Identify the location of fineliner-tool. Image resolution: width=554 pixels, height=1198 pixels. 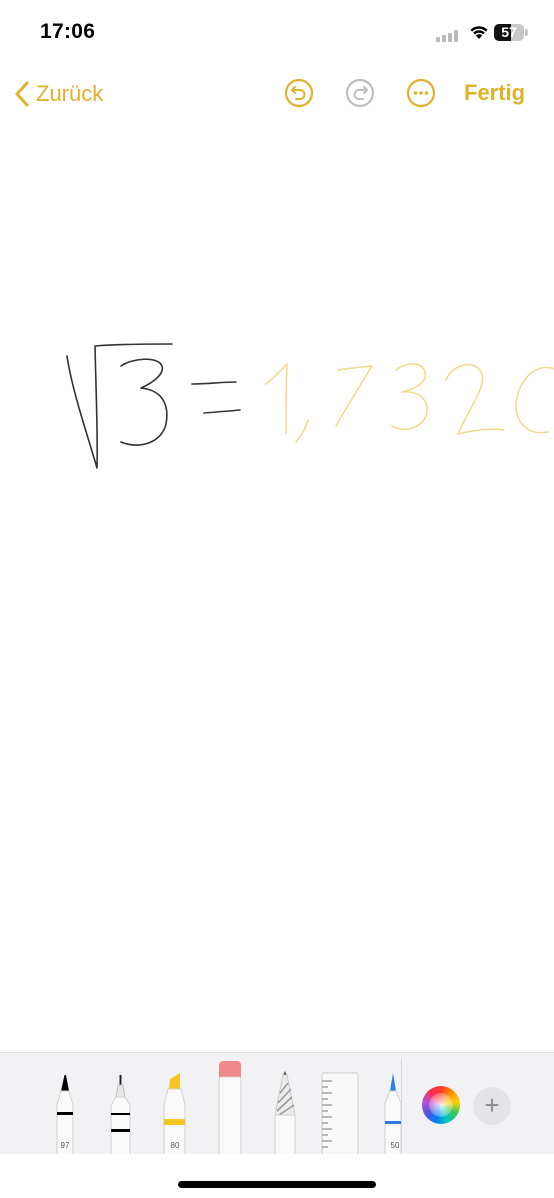
(121, 1104).